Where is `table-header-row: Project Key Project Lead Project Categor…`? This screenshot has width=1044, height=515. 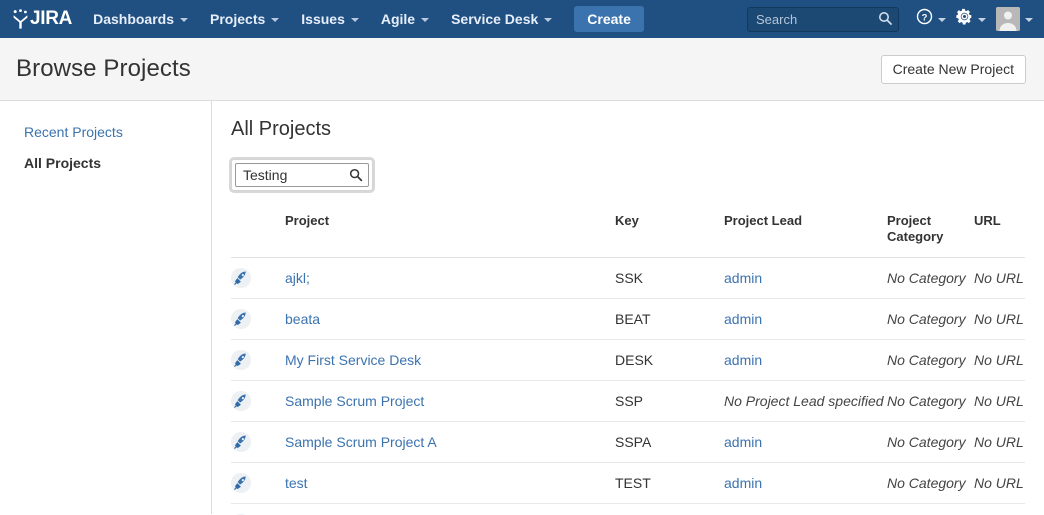
table-header-row: Project Key Project Lead Project Categor… is located at coordinates (628, 235).